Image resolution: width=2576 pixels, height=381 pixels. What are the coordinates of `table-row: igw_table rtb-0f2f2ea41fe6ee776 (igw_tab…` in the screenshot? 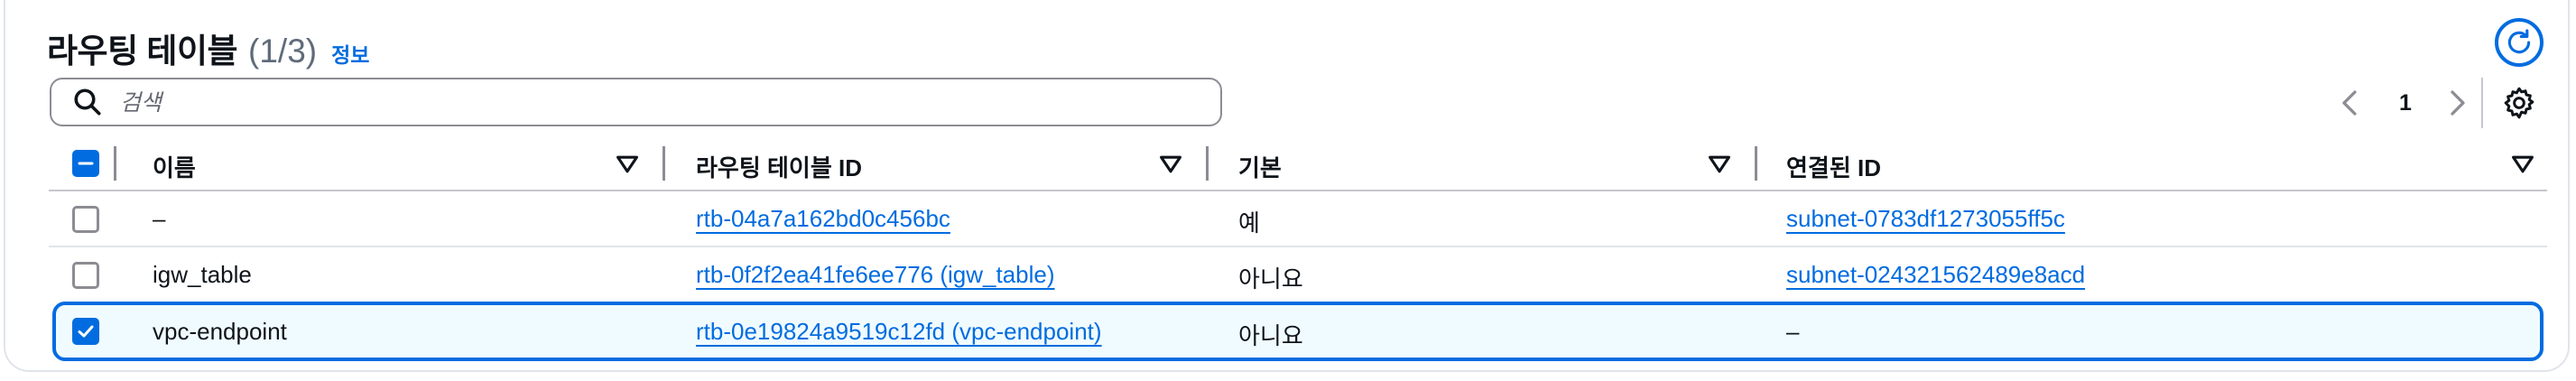 It's located at (1298, 275).